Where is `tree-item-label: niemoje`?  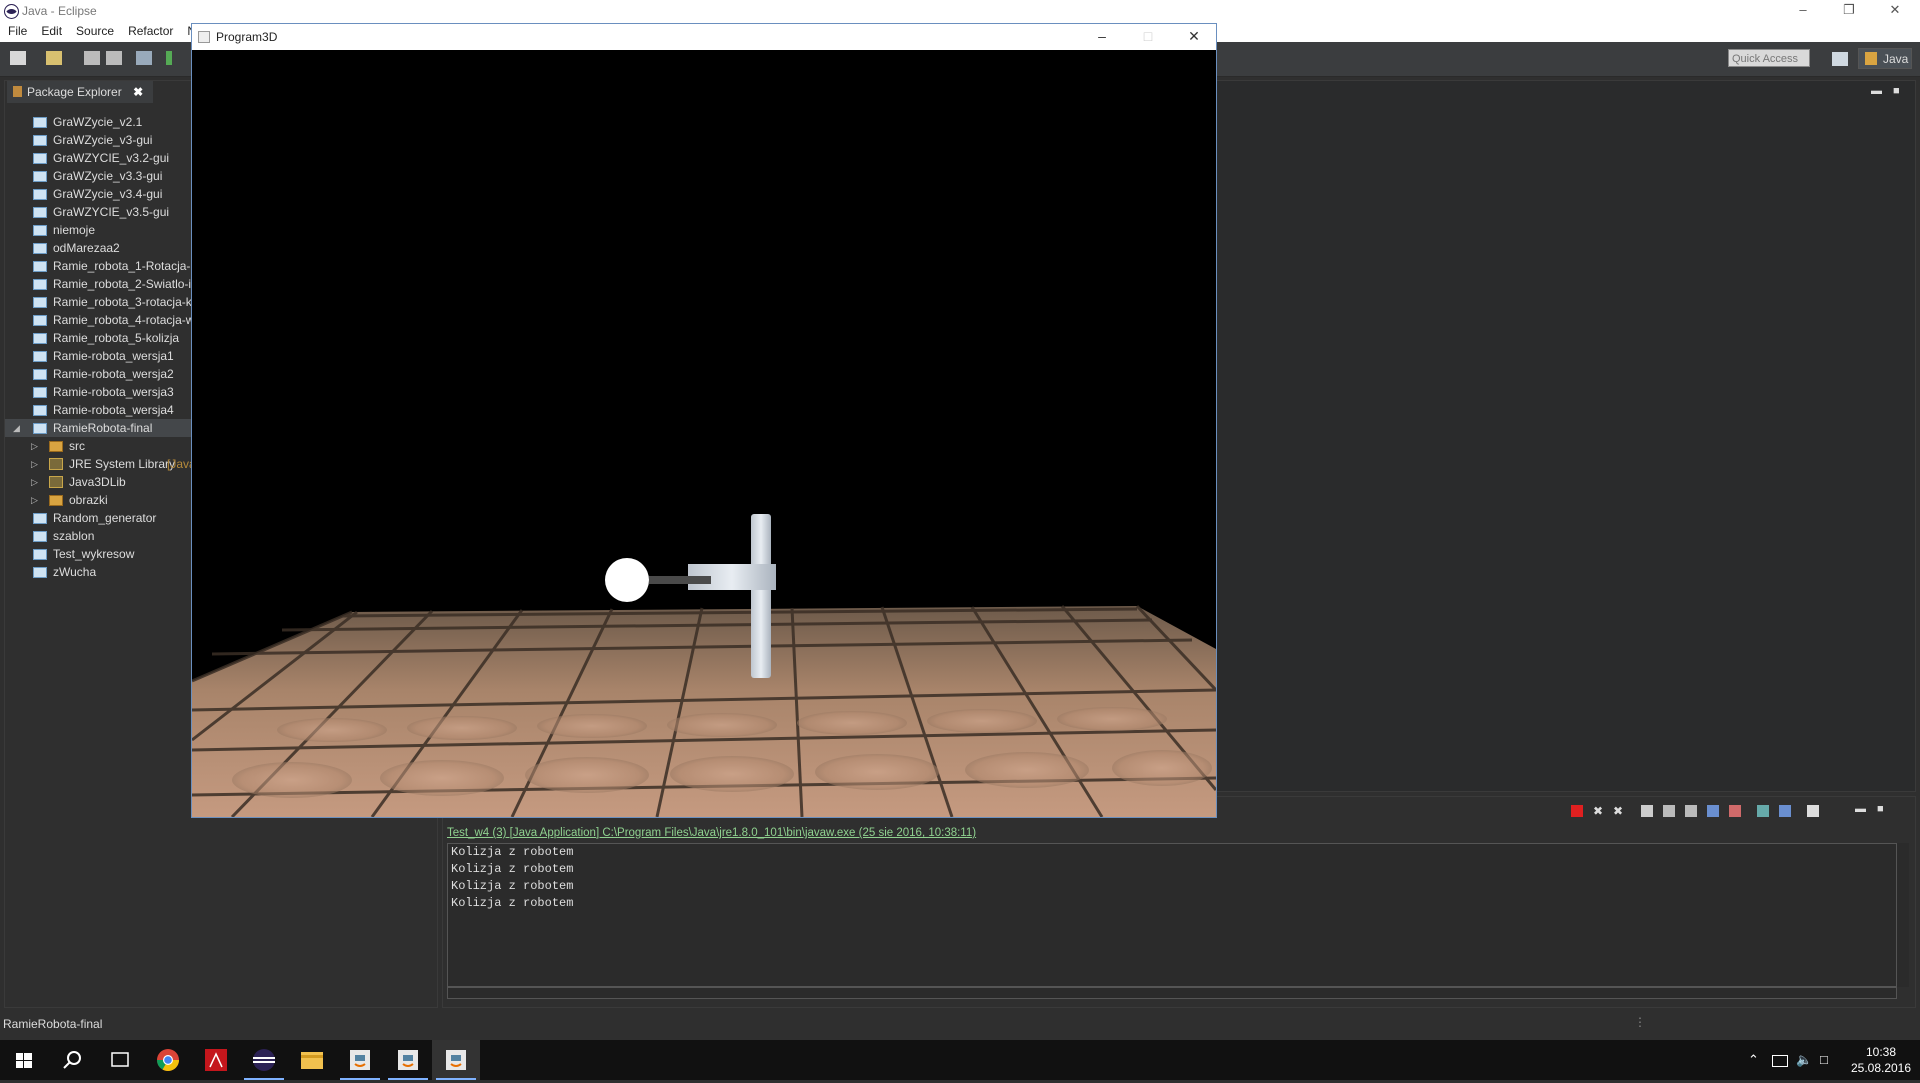 tree-item-label: niemoje is located at coordinates (74, 230).